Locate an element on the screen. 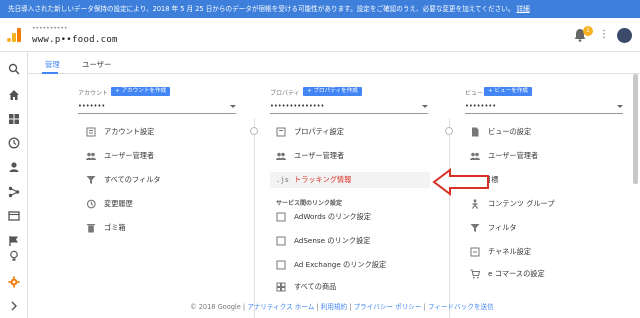 This screenshot has height=318, width=640. property-settings-item: プロパティ設定 is located at coordinates (351, 132).